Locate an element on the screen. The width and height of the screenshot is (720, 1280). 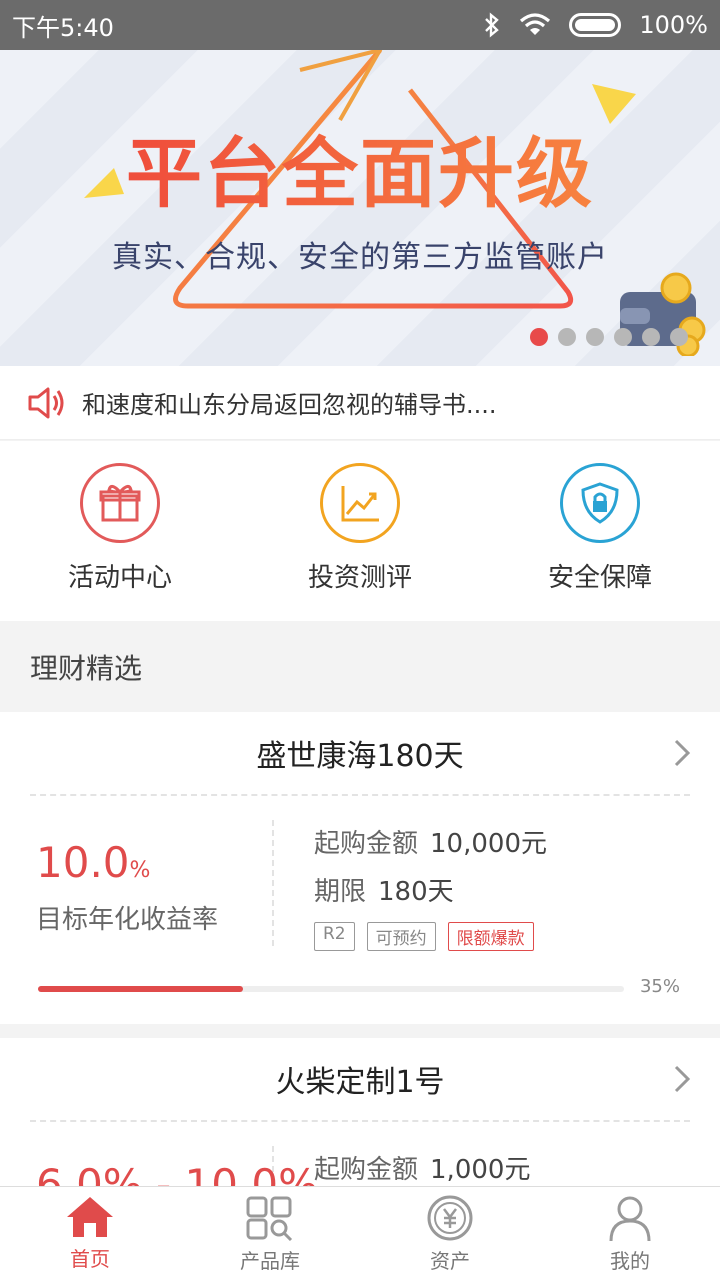
grid-search-icon is located at coordinates (269, 1218).